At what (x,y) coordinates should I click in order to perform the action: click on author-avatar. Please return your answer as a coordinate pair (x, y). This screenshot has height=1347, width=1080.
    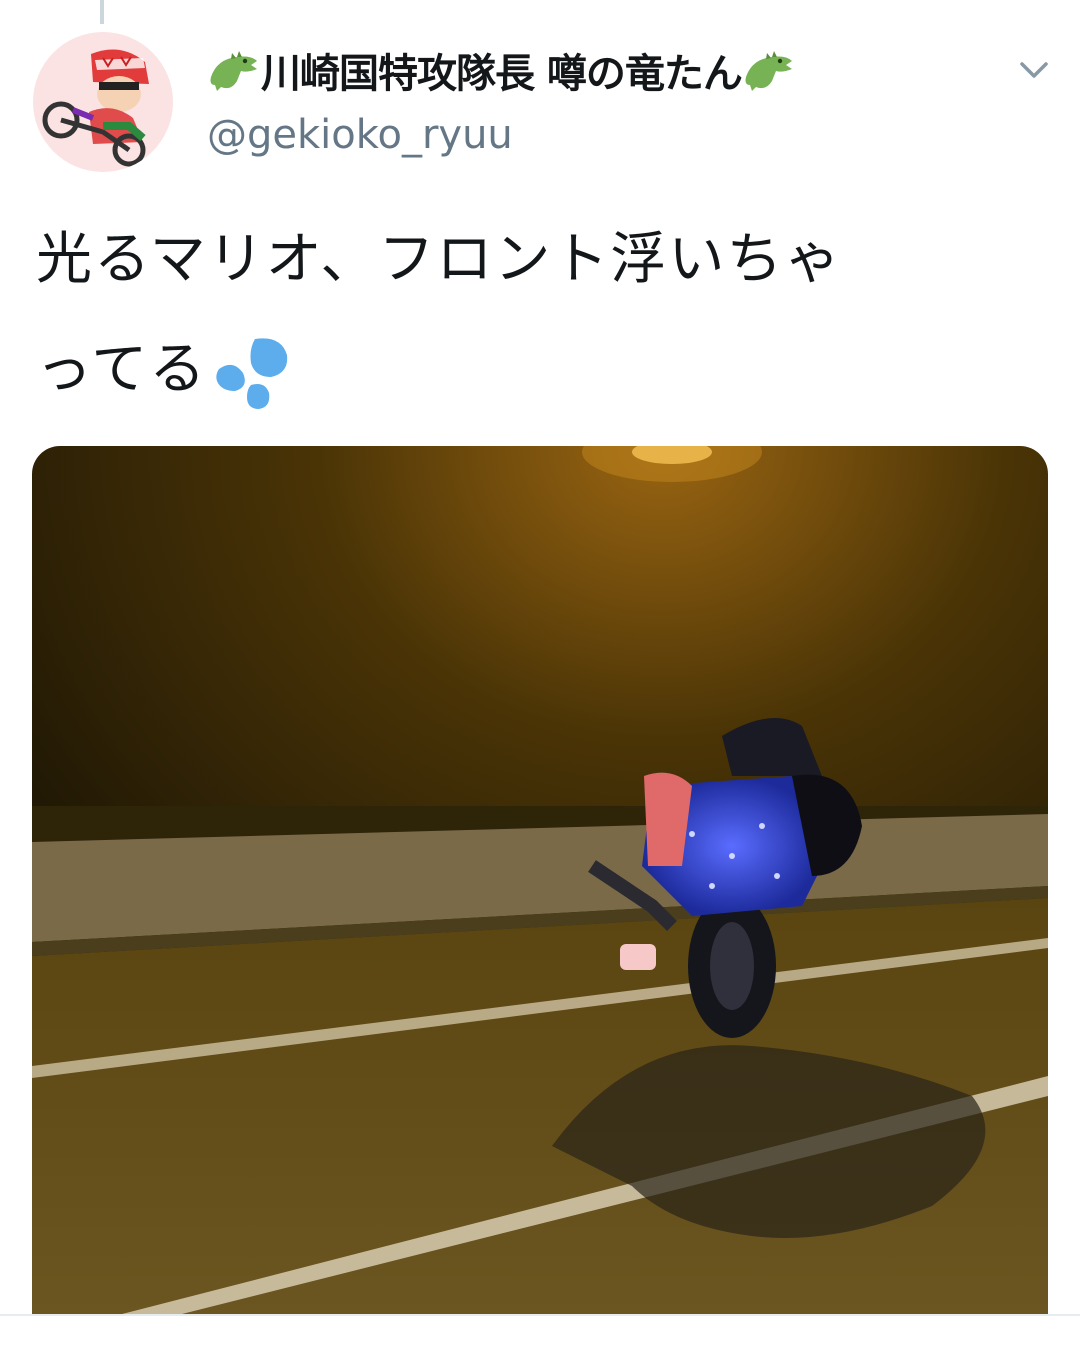
    Looking at the image, I should click on (103, 102).